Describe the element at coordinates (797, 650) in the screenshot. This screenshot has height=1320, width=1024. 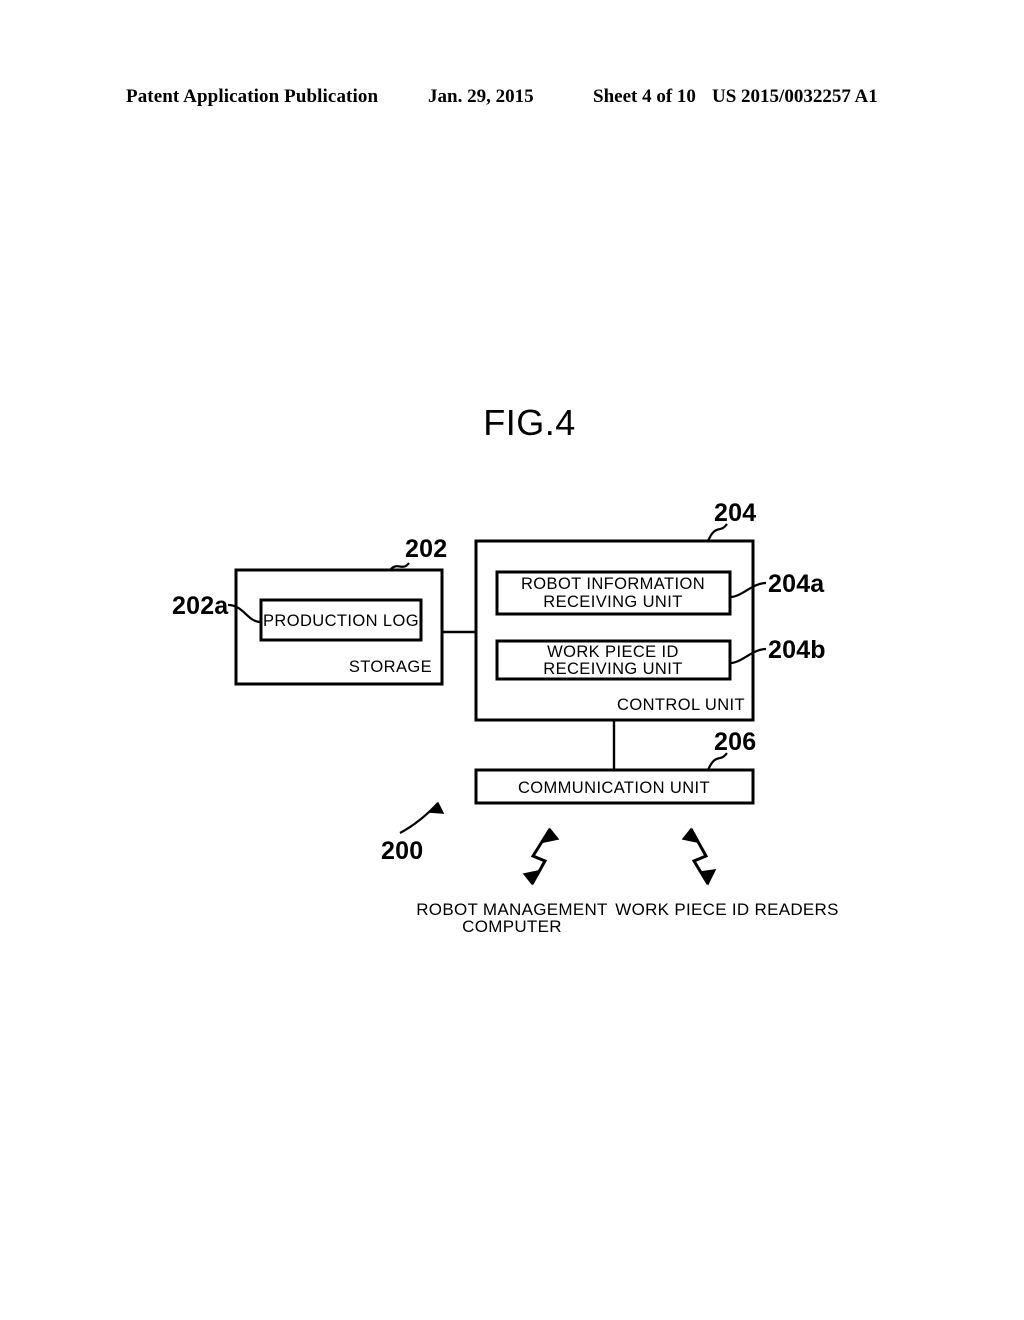
I see `work-piece-id-receiving-unit-ref-number: 204b` at that location.